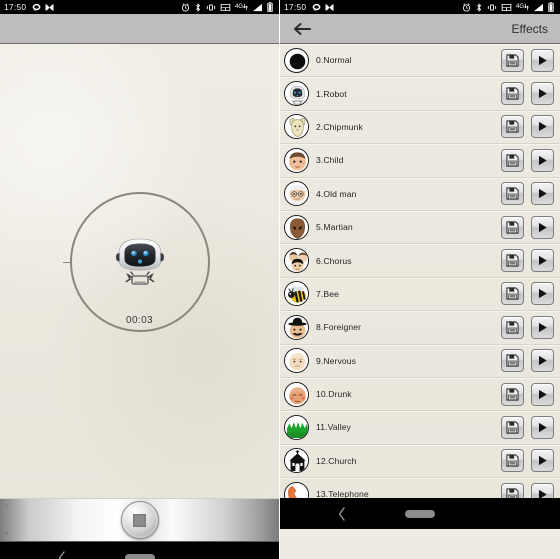 Image resolution: width=560 pixels, height=559 pixels. I want to click on list-item: 13.Telephone, so click(420, 488).